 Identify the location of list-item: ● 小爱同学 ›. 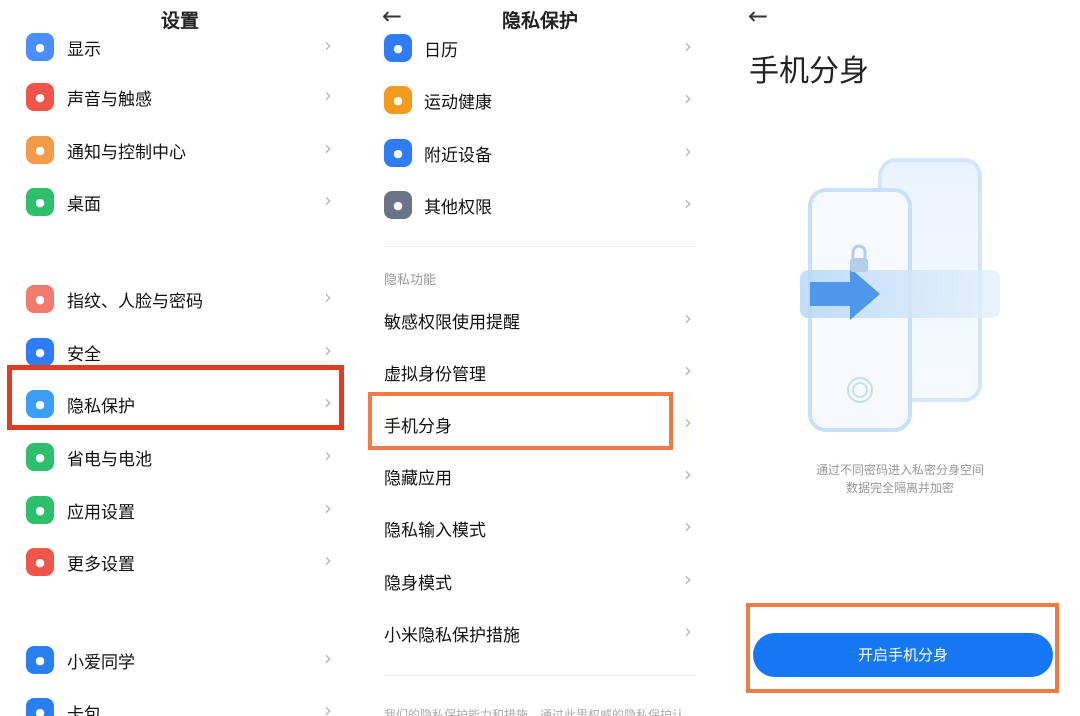
(180, 660).